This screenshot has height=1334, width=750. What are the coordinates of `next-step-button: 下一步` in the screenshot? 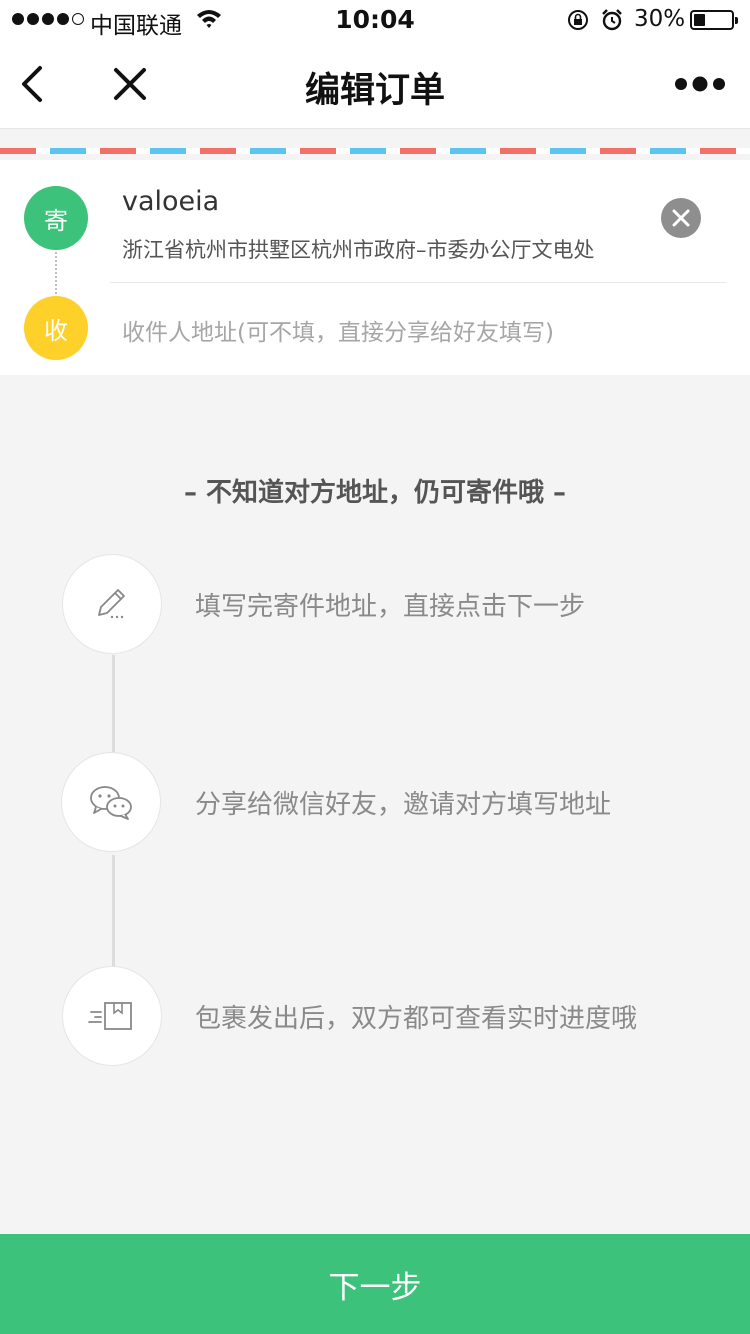 It's located at (375, 1284).